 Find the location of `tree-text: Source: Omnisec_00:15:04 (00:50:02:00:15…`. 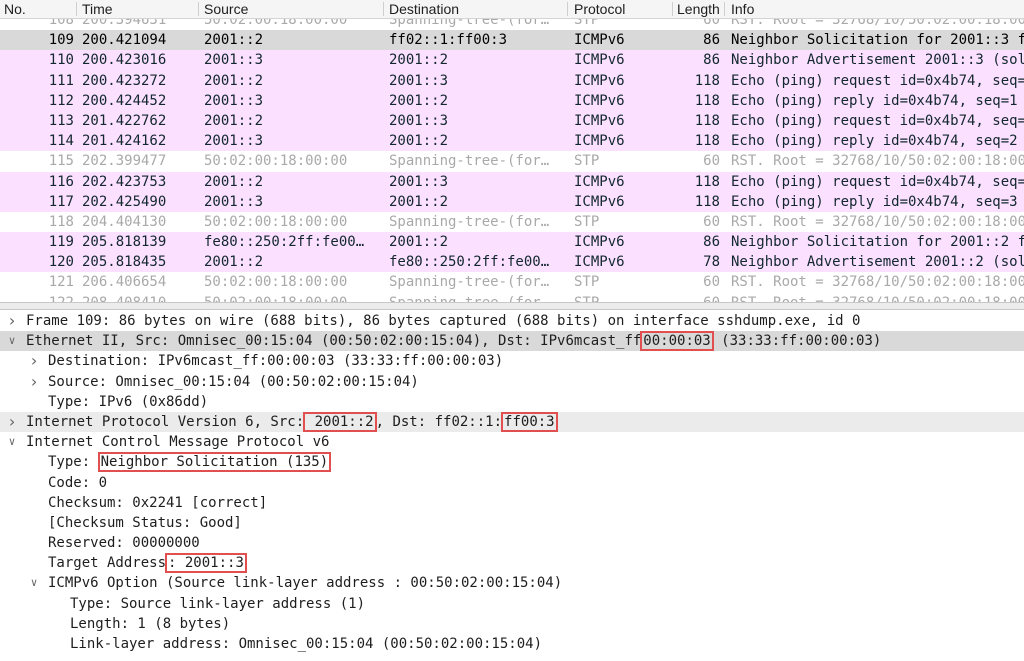

tree-text: Source: Omnisec_00:15:04 (00:50:02:00:15… is located at coordinates (233, 381).